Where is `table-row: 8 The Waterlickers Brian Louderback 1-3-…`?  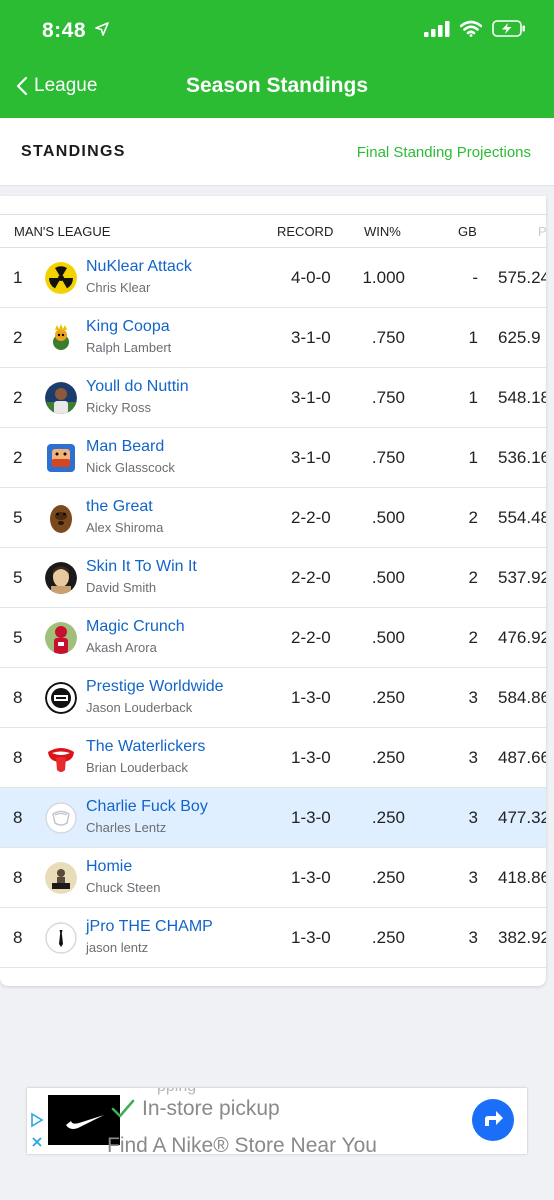 table-row: 8 The Waterlickers Brian Louderback 1-3-… is located at coordinates (273, 758).